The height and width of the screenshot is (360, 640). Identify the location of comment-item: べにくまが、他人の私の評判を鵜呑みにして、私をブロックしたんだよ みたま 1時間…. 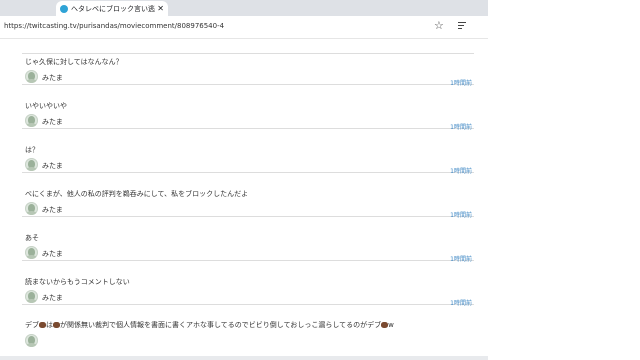
(248, 195).